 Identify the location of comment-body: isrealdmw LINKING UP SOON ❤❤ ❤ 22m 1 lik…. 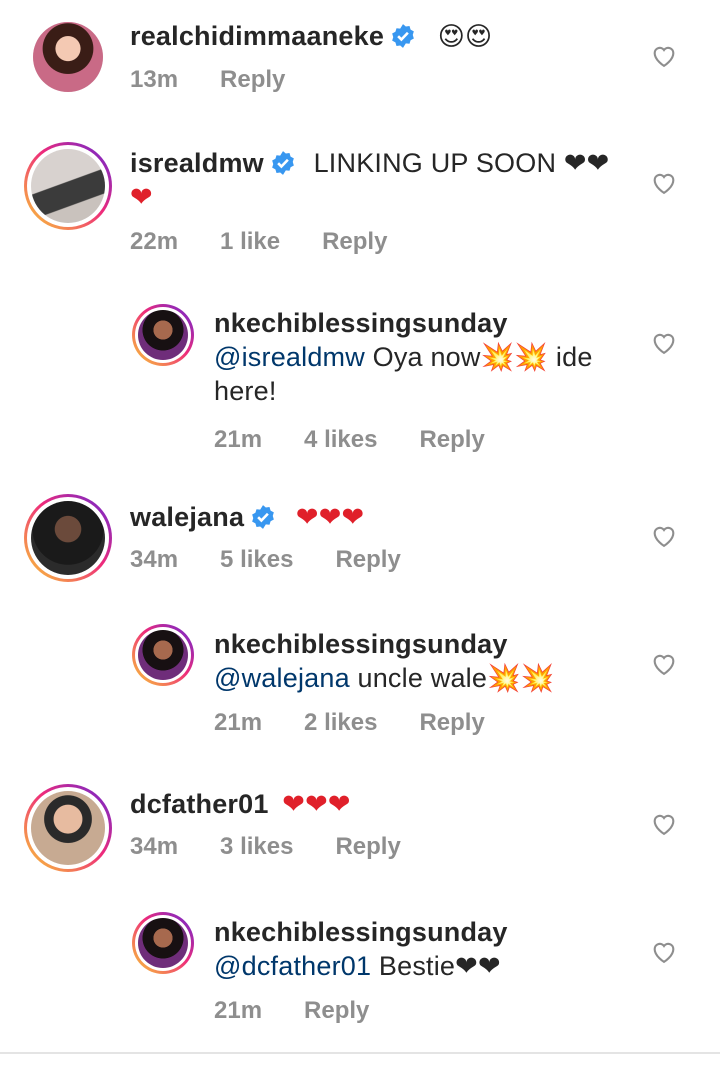
(375, 201).